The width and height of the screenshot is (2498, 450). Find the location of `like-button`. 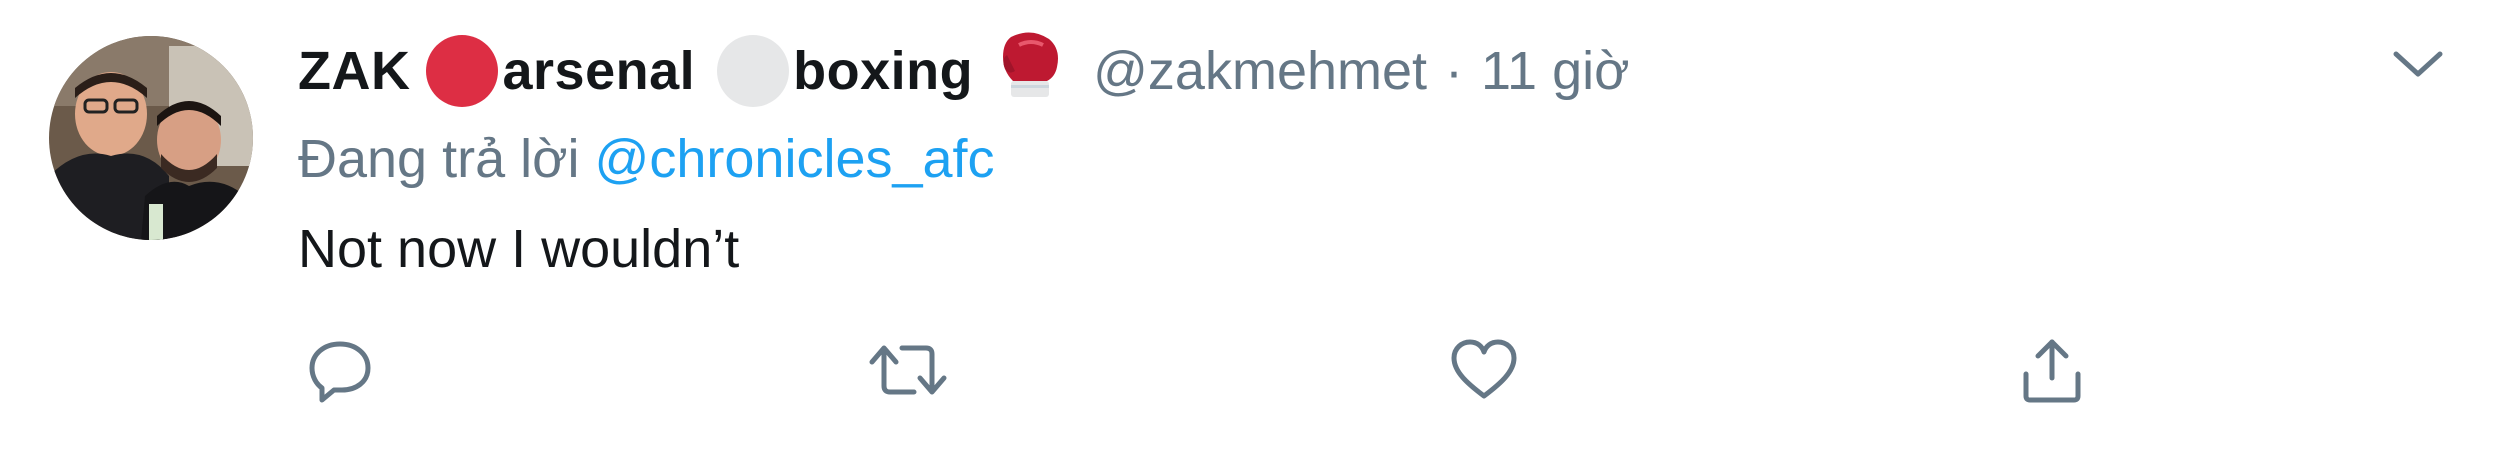

like-button is located at coordinates (1484, 370).